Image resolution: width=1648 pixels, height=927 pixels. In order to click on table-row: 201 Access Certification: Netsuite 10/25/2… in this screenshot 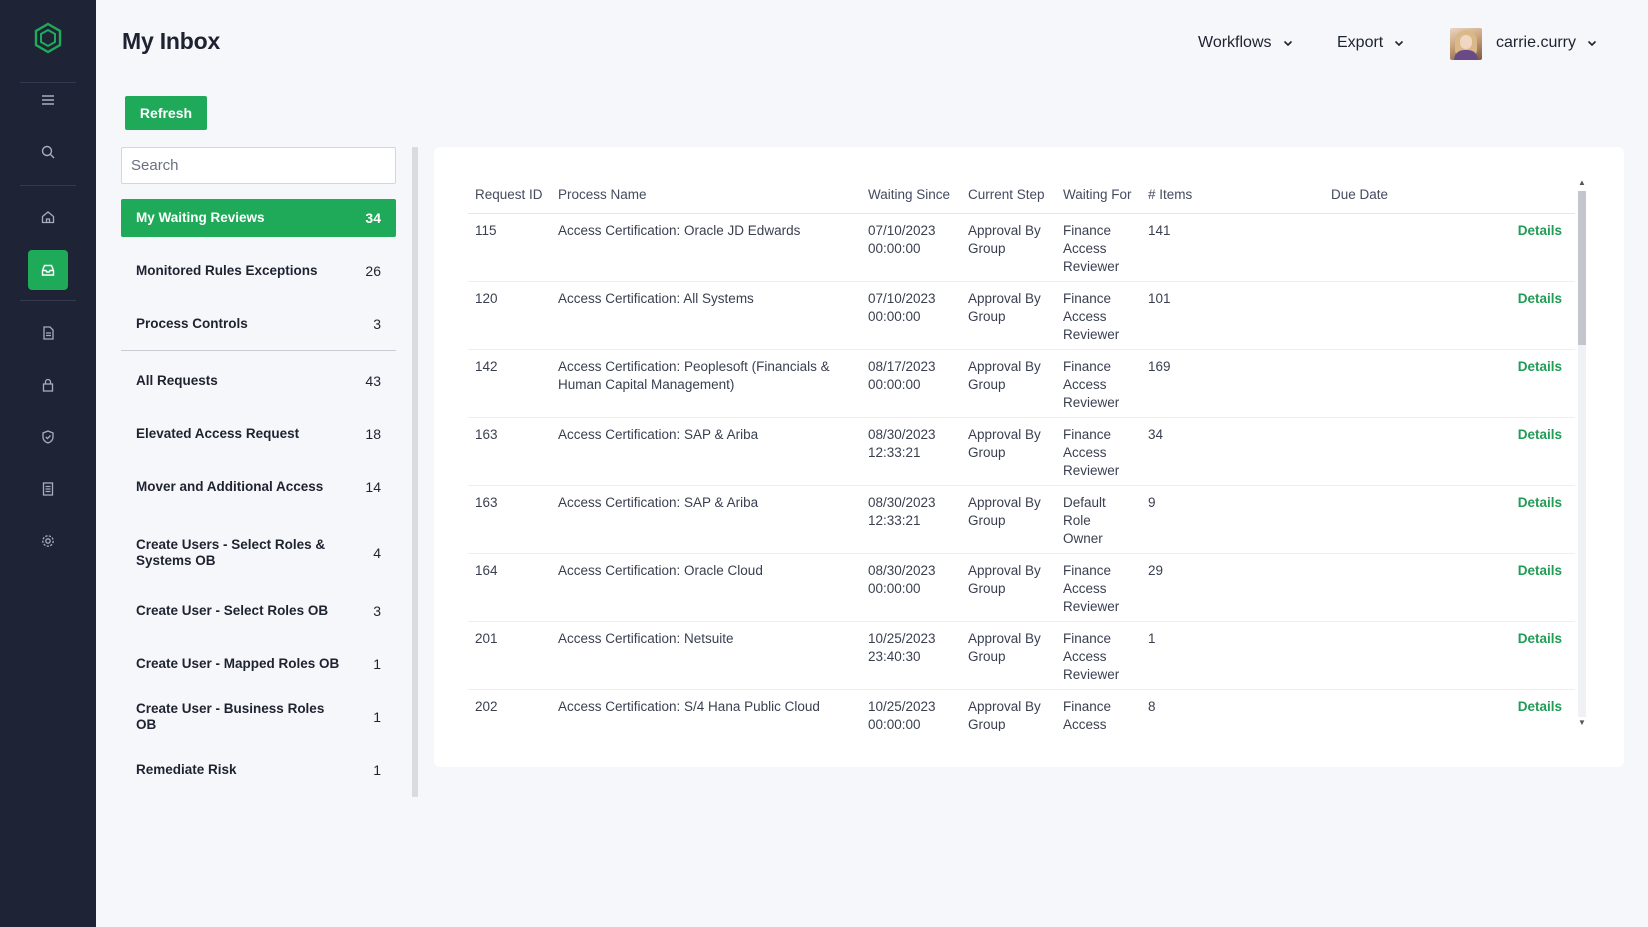, I will do `click(1021, 655)`.